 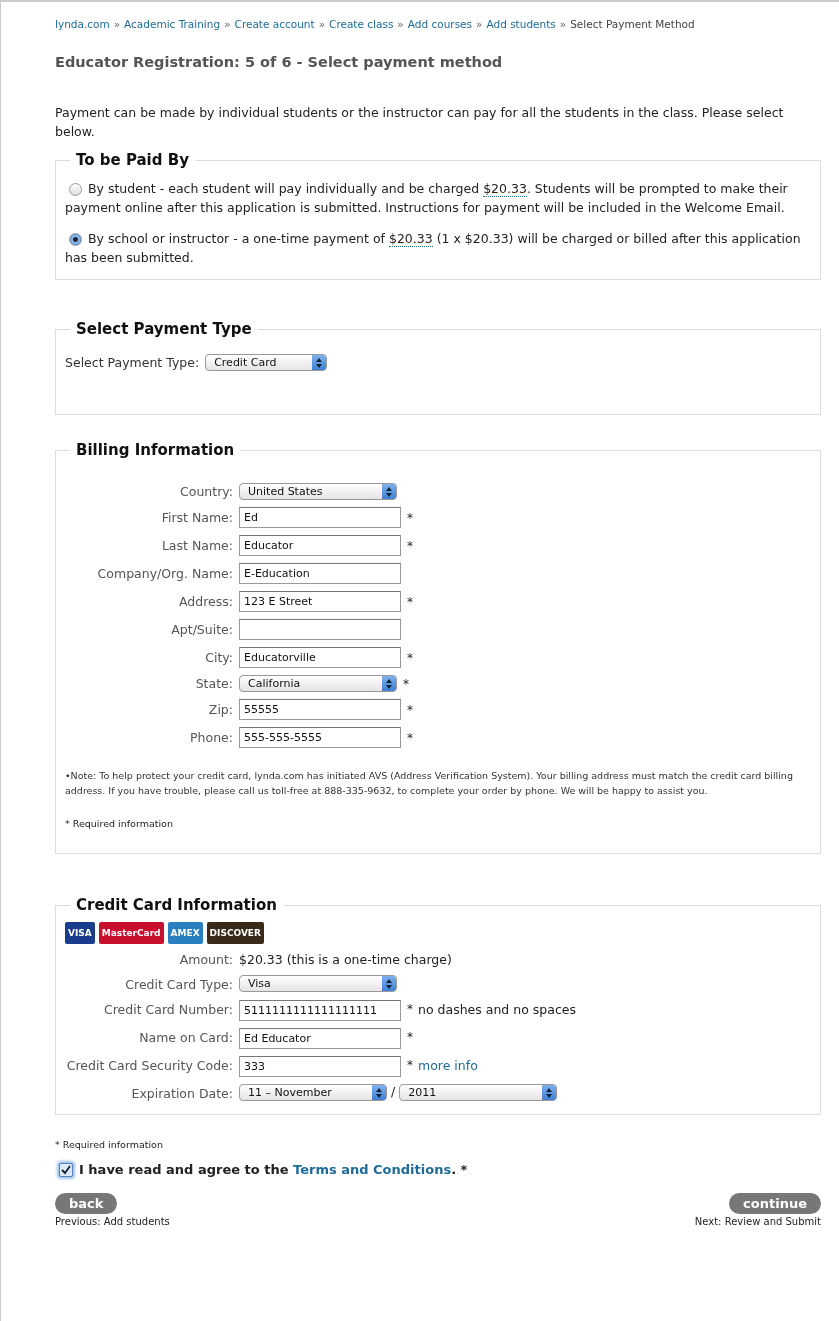 What do you see at coordinates (214, 683) in the screenshot?
I see `field-label: State:` at bounding box center [214, 683].